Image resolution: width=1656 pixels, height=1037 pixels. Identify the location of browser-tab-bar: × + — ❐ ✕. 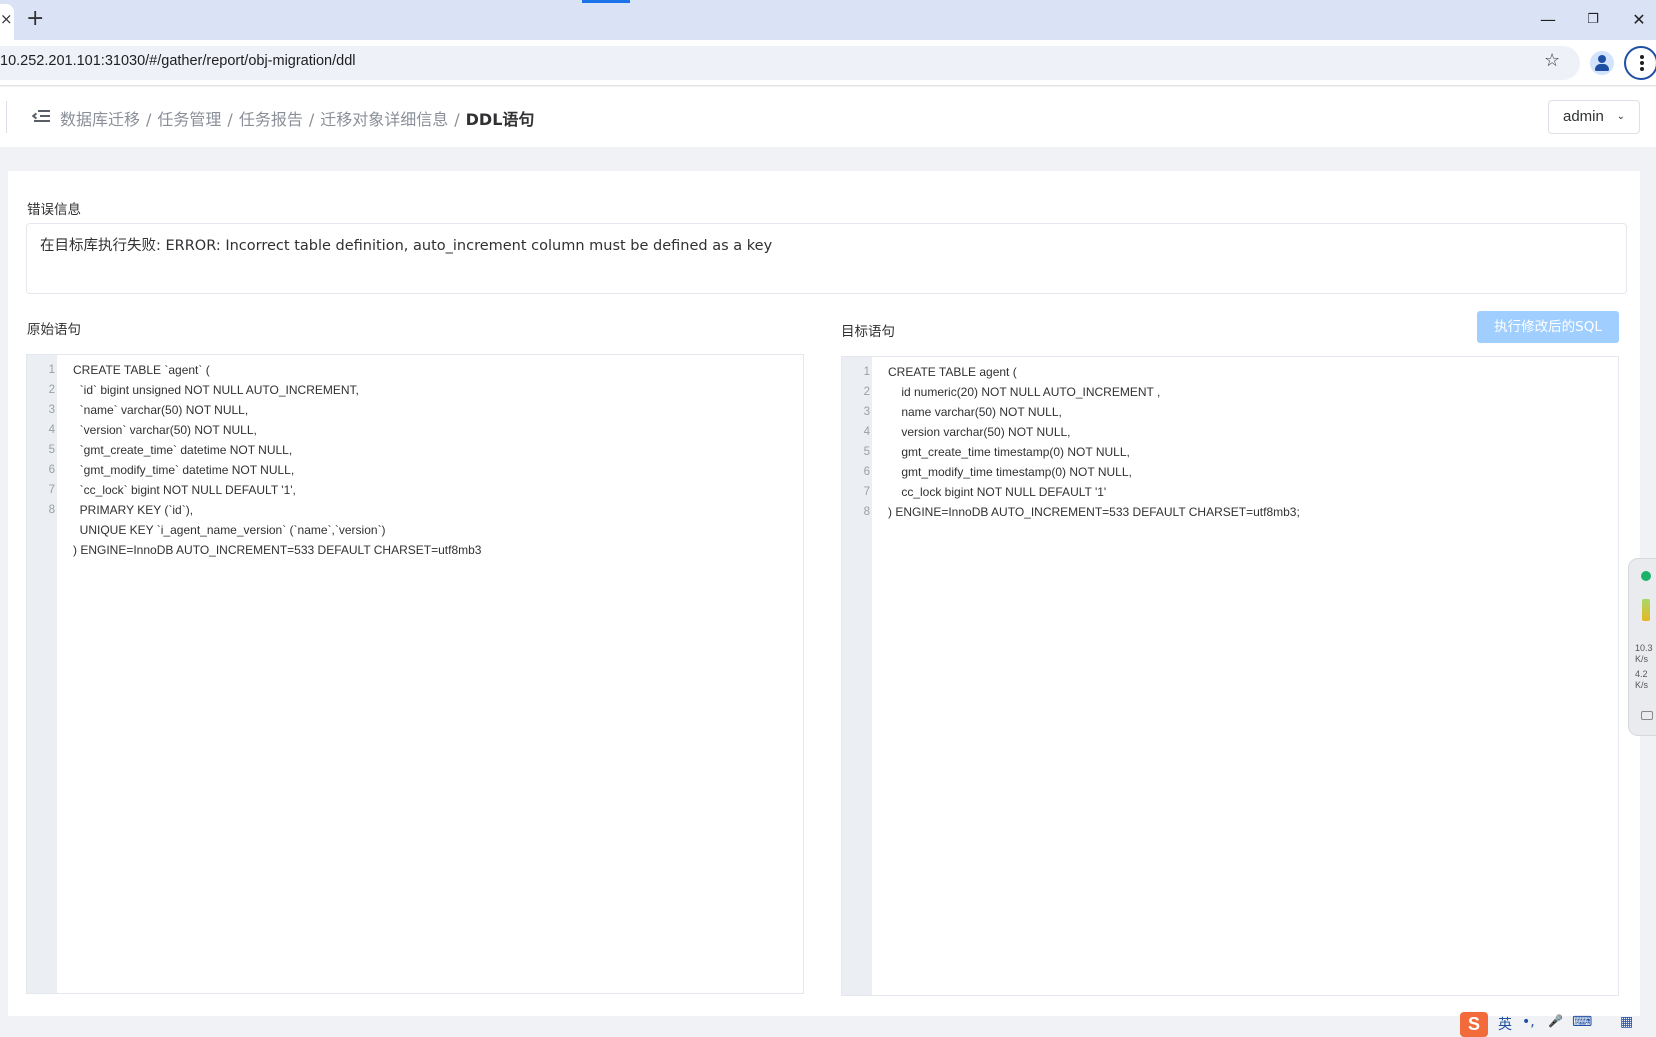
(828, 20).